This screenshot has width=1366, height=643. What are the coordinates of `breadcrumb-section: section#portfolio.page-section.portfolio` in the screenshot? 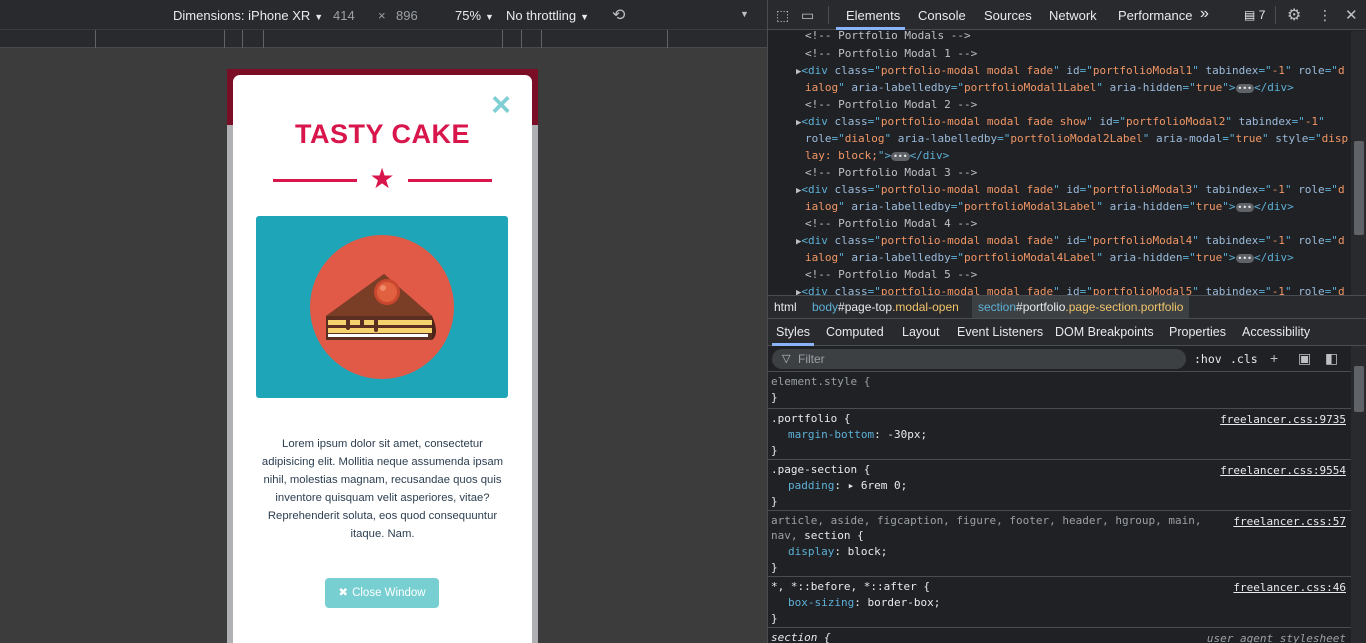 It's located at (1081, 307).